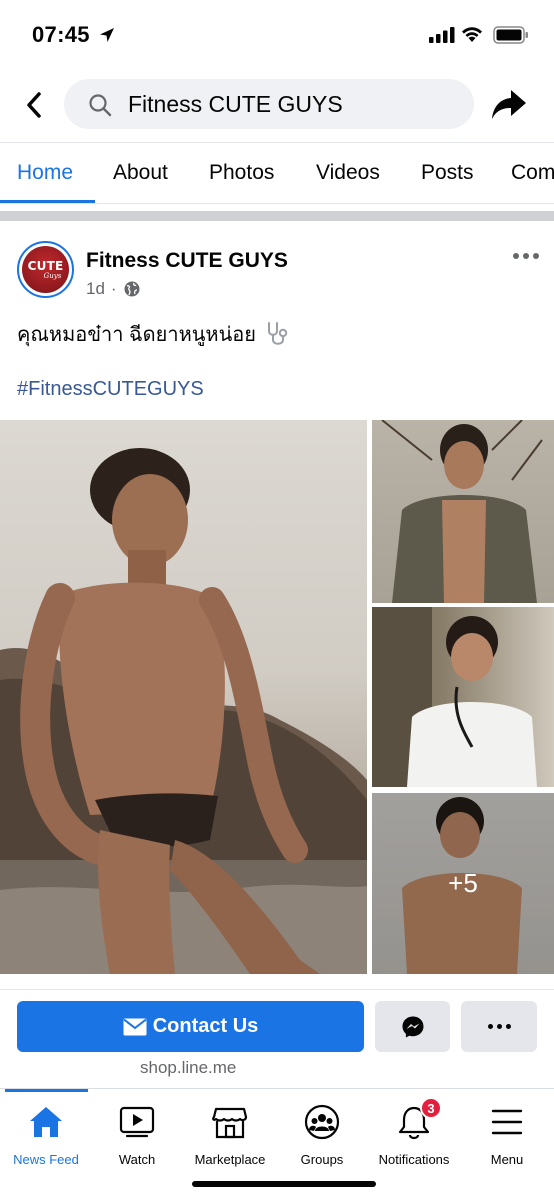 This screenshot has width=554, height=1200. I want to click on nav-label: Notifications, so click(414, 1159).